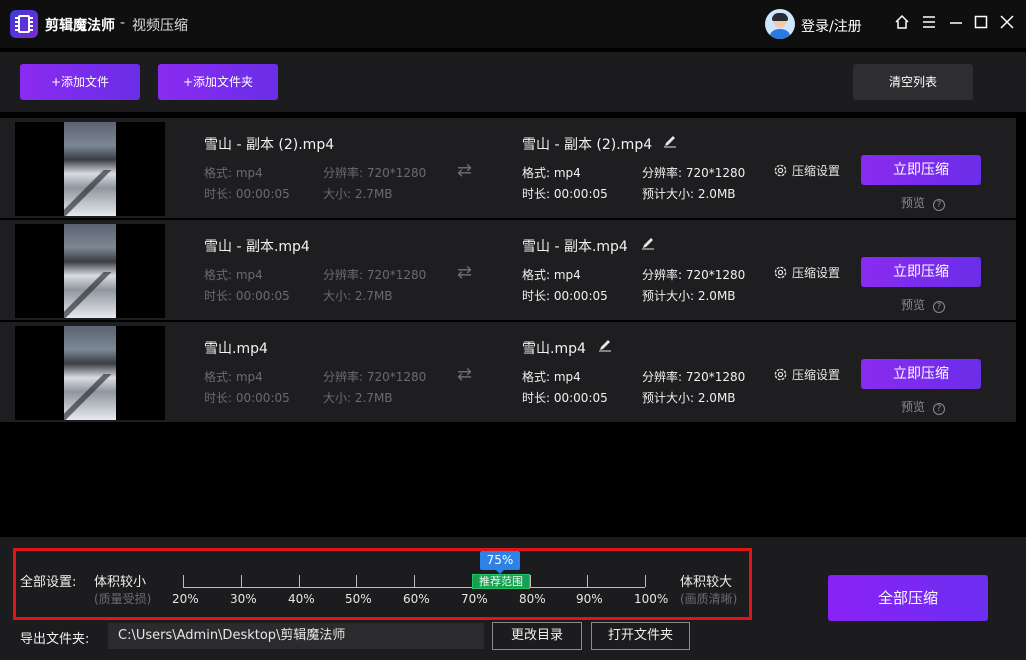 Image resolution: width=1026 pixels, height=660 pixels. What do you see at coordinates (513, 82) in the screenshot?
I see `toolbar: +添加文件 +添加文件夹 清空列表` at bounding box center [513, 82].